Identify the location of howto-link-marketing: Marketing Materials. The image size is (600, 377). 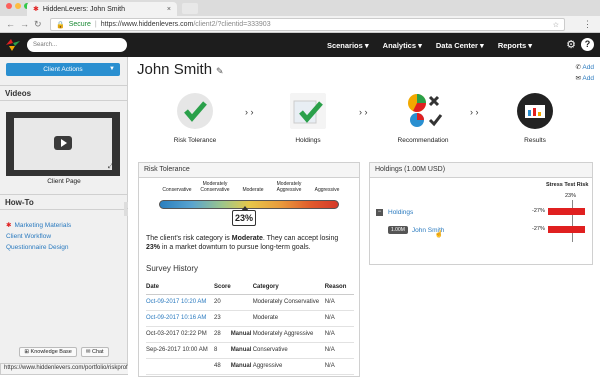
(42, 225).